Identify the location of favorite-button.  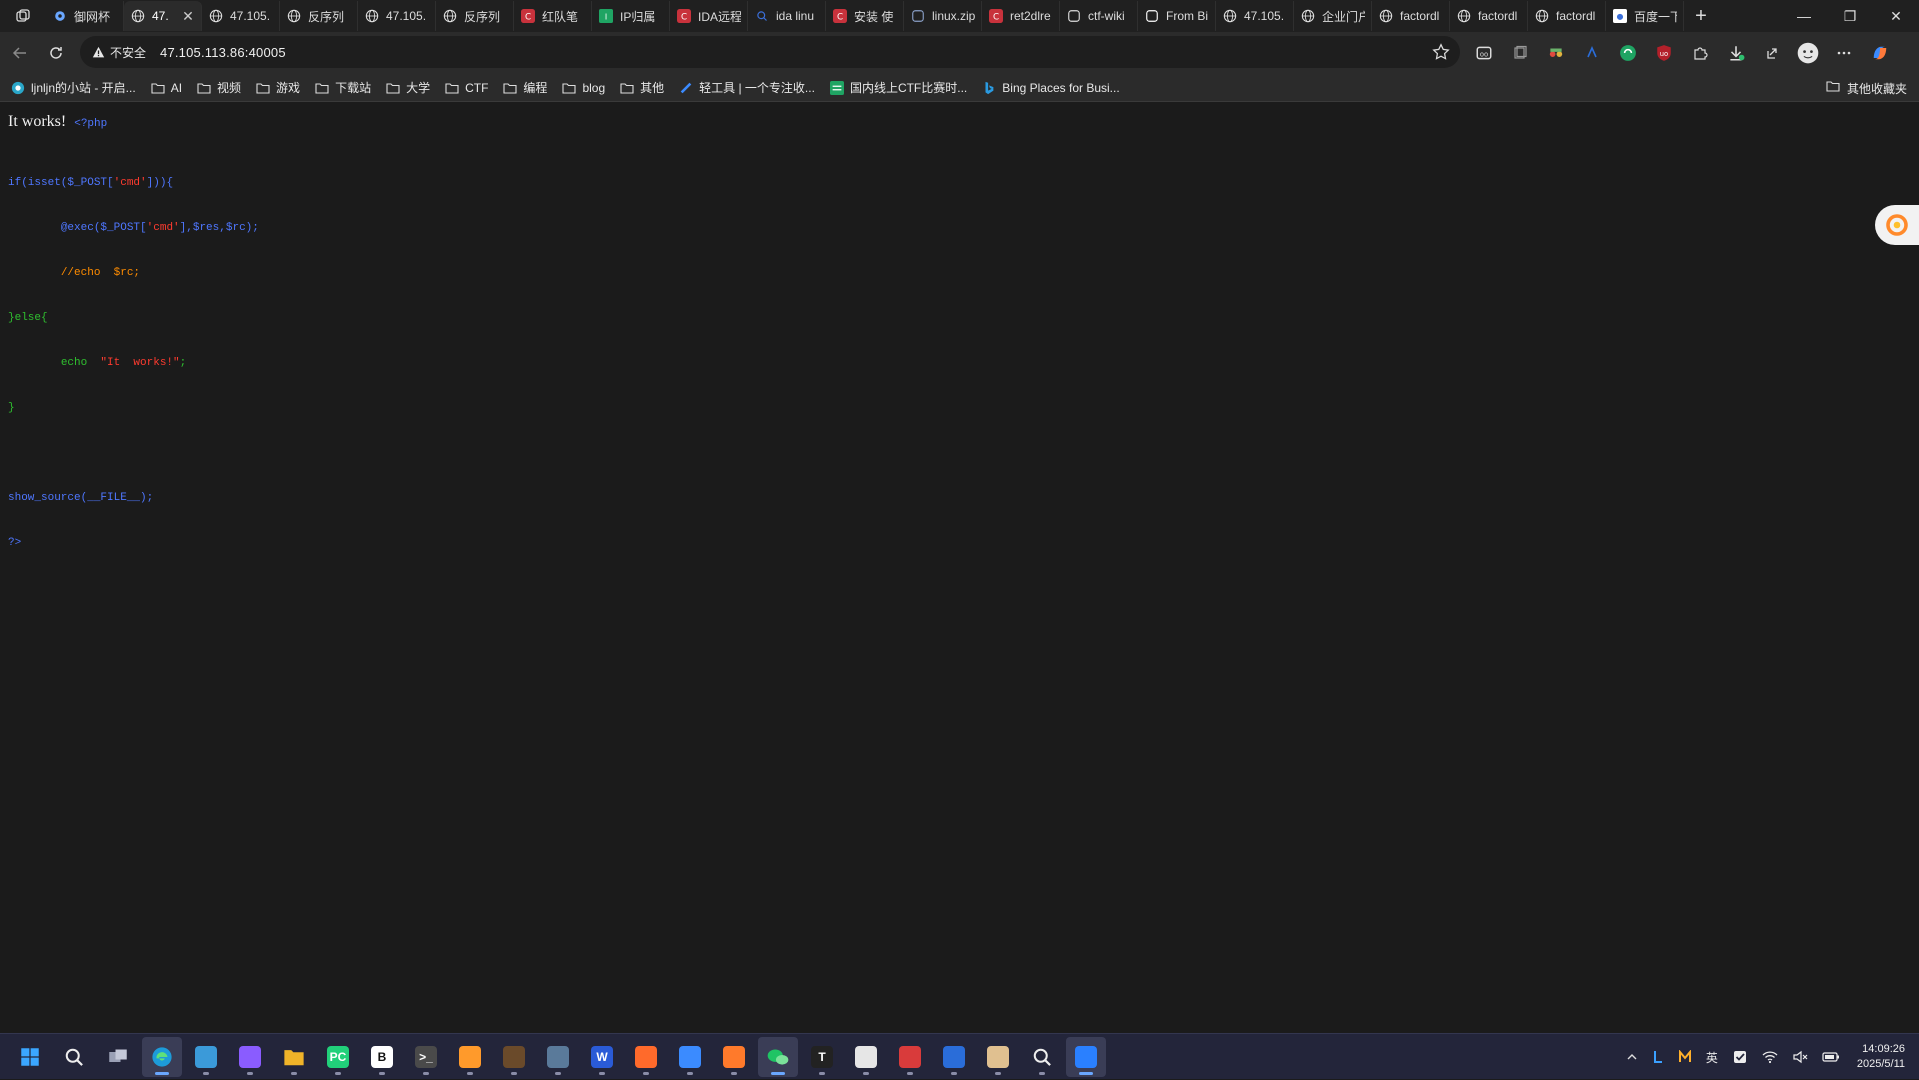
(1441, 54).